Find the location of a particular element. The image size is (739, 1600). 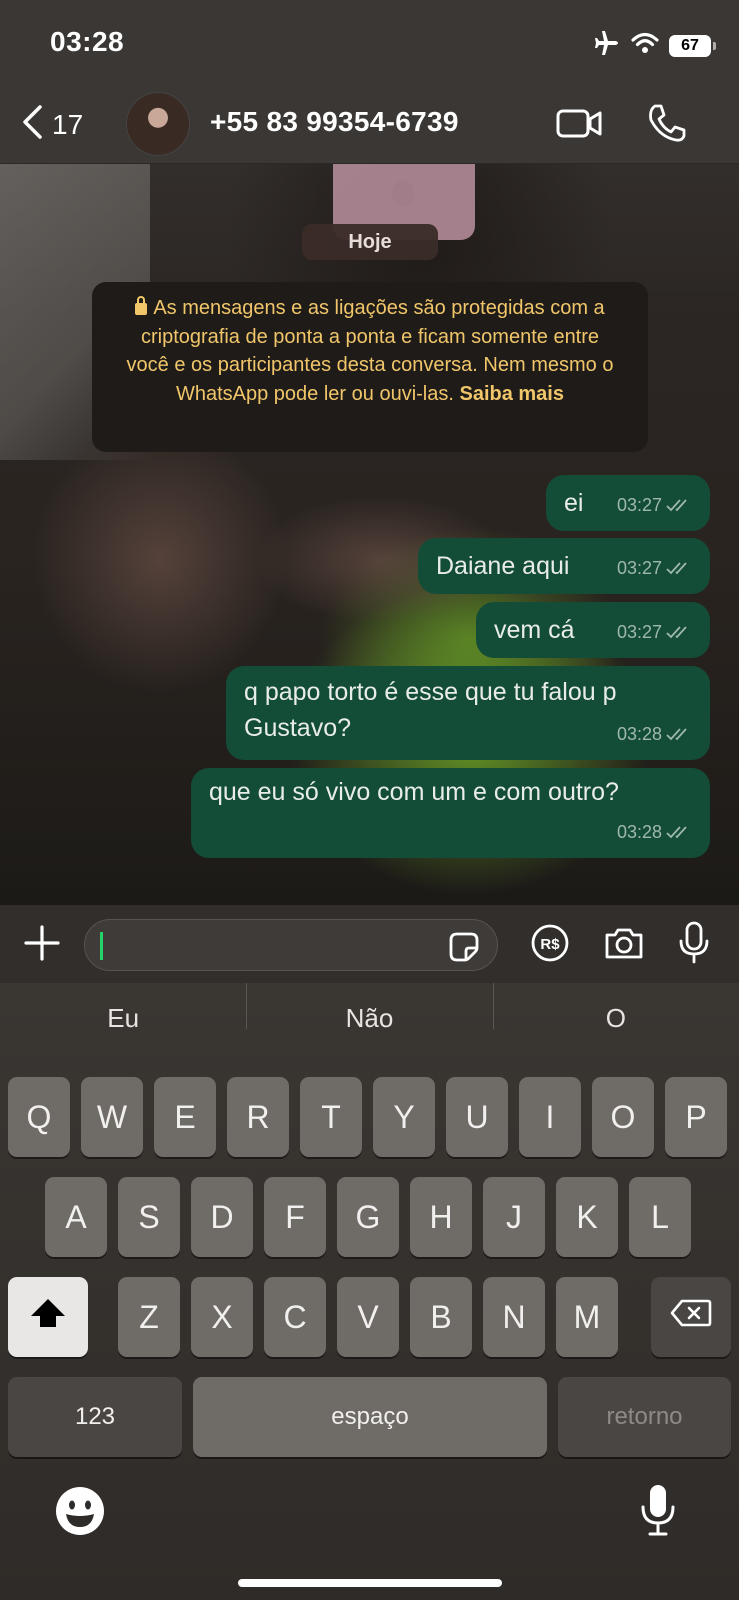

dictation-button is located at coordinates (658, 1512).